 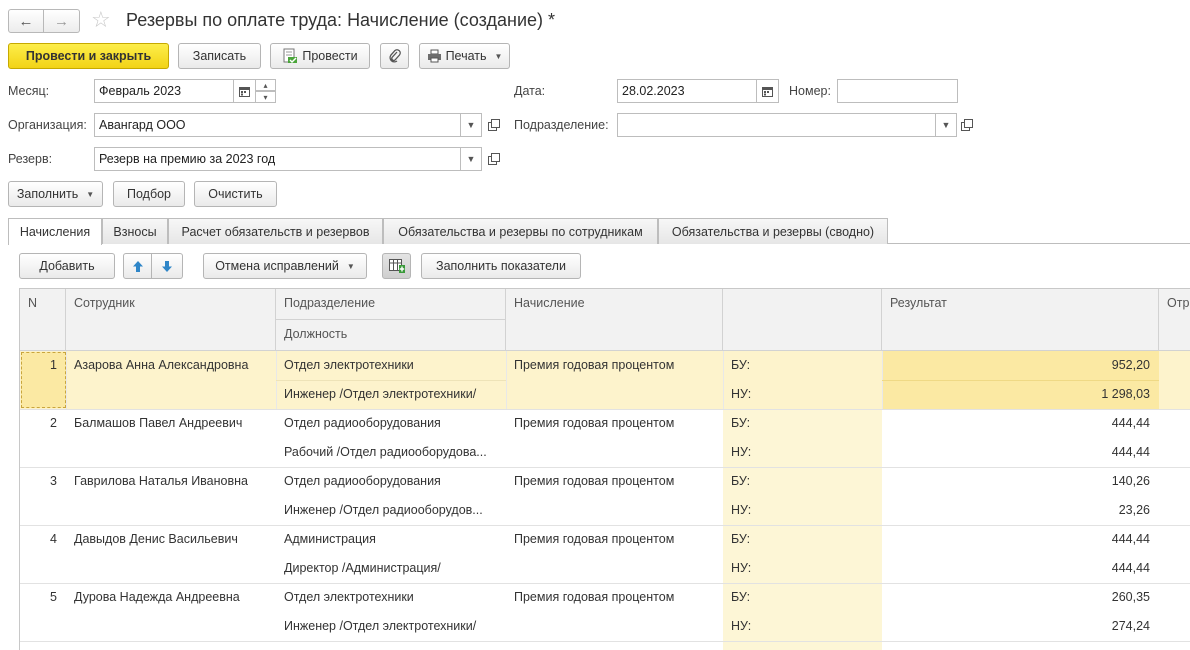 I want to click on post-button: Провести, so click(x=320, y=56).